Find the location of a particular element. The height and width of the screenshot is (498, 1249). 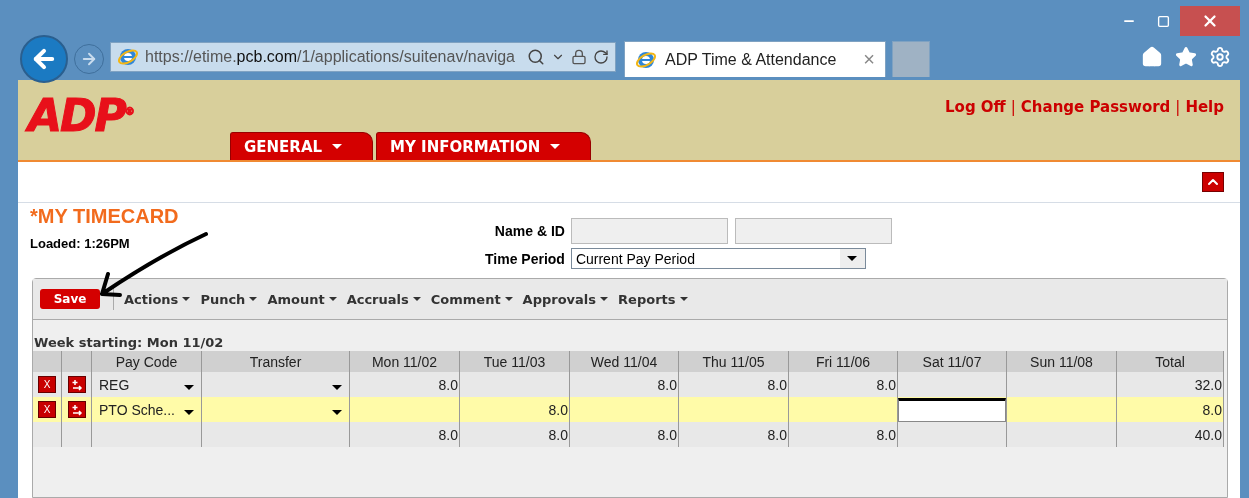

column-header: Wed 11/04 is located at coordinates (624, 361).